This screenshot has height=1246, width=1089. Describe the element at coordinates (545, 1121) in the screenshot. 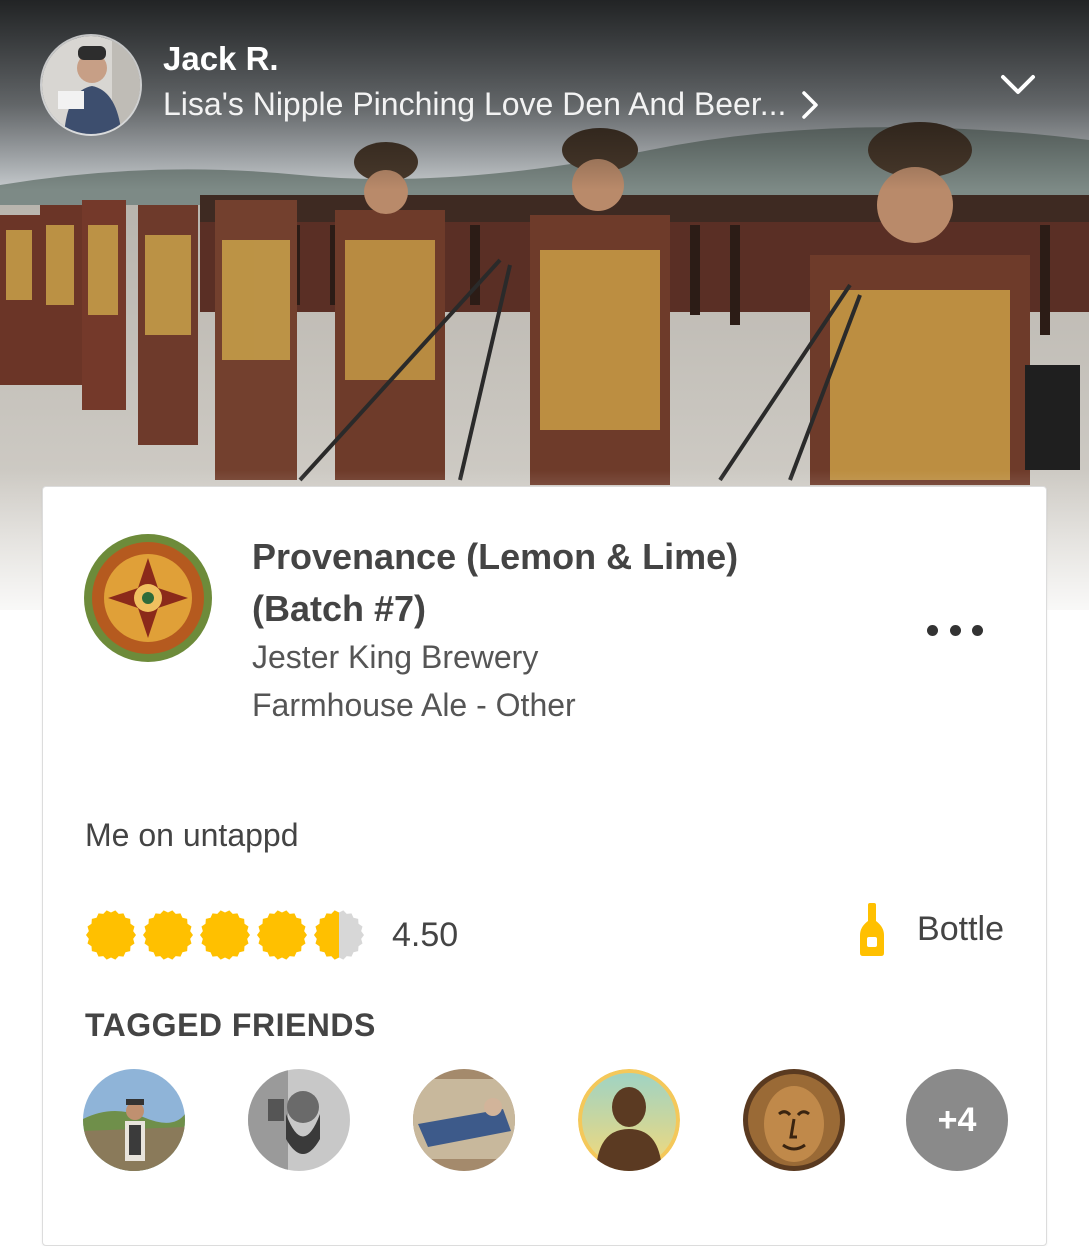

I see `tagged-friends-list: +4` at that location.